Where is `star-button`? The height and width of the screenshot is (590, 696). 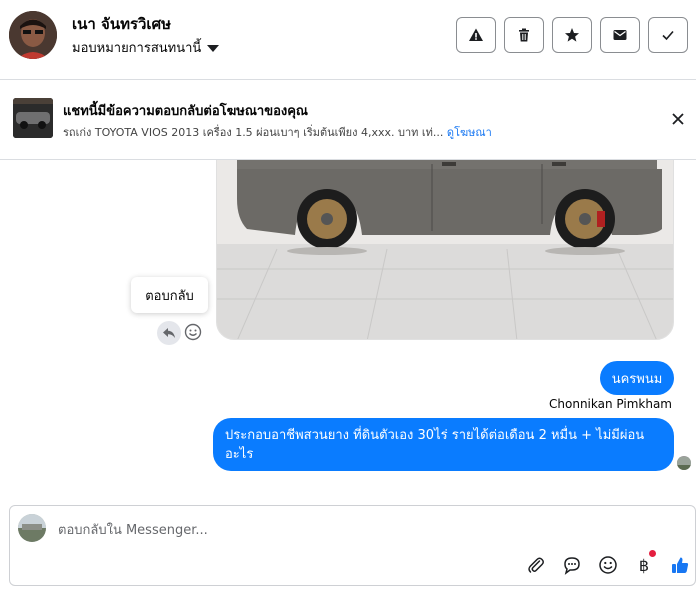
star-button is located at coordinates (572, 35).